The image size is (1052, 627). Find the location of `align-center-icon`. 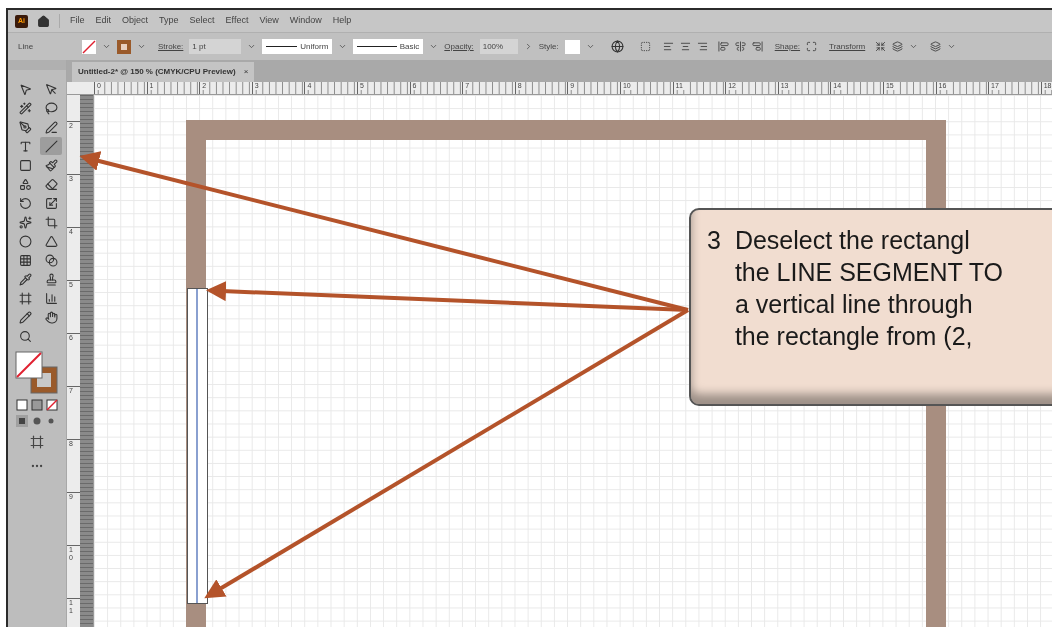

align-center-icon is located at coordinates (685, 46).